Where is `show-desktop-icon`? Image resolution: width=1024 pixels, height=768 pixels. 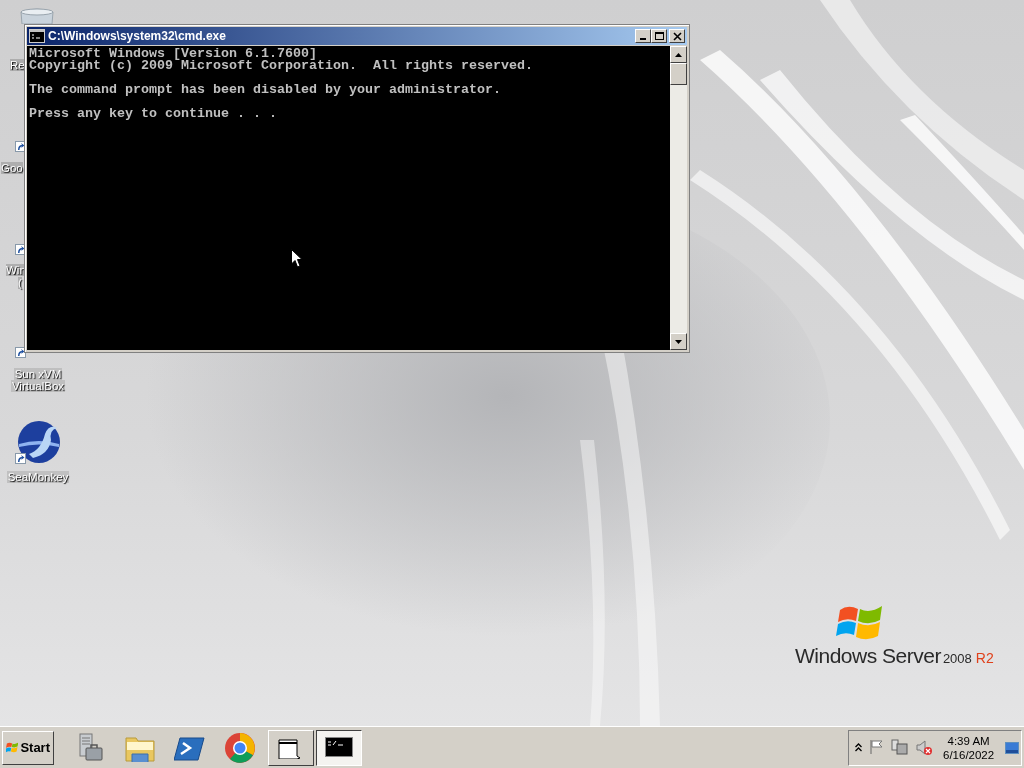 show-desktop-icon is located at coordinates (1012, 747).